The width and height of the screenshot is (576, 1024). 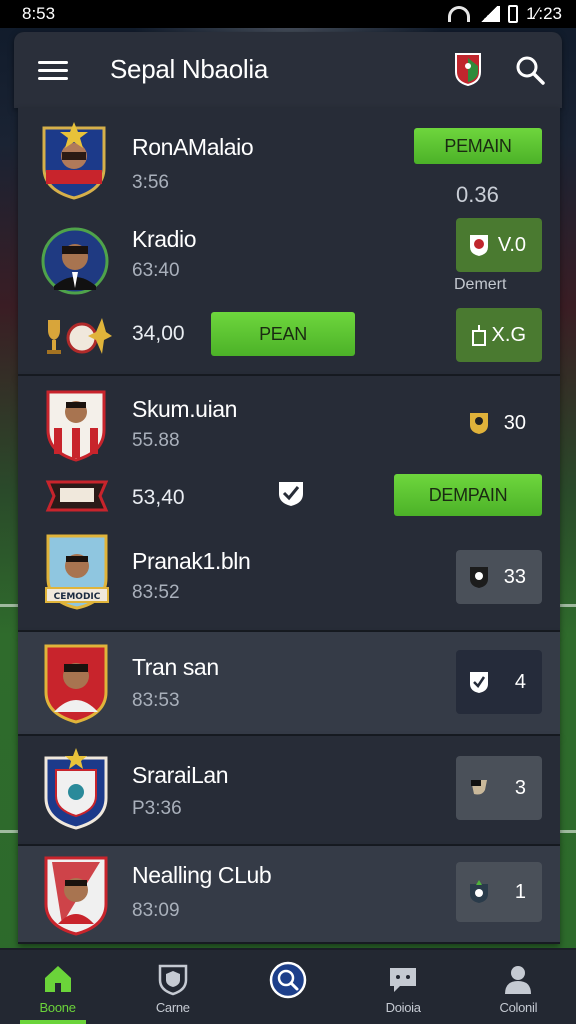 I want to click on nav-label: Carne, so click(x=172, y=1007).